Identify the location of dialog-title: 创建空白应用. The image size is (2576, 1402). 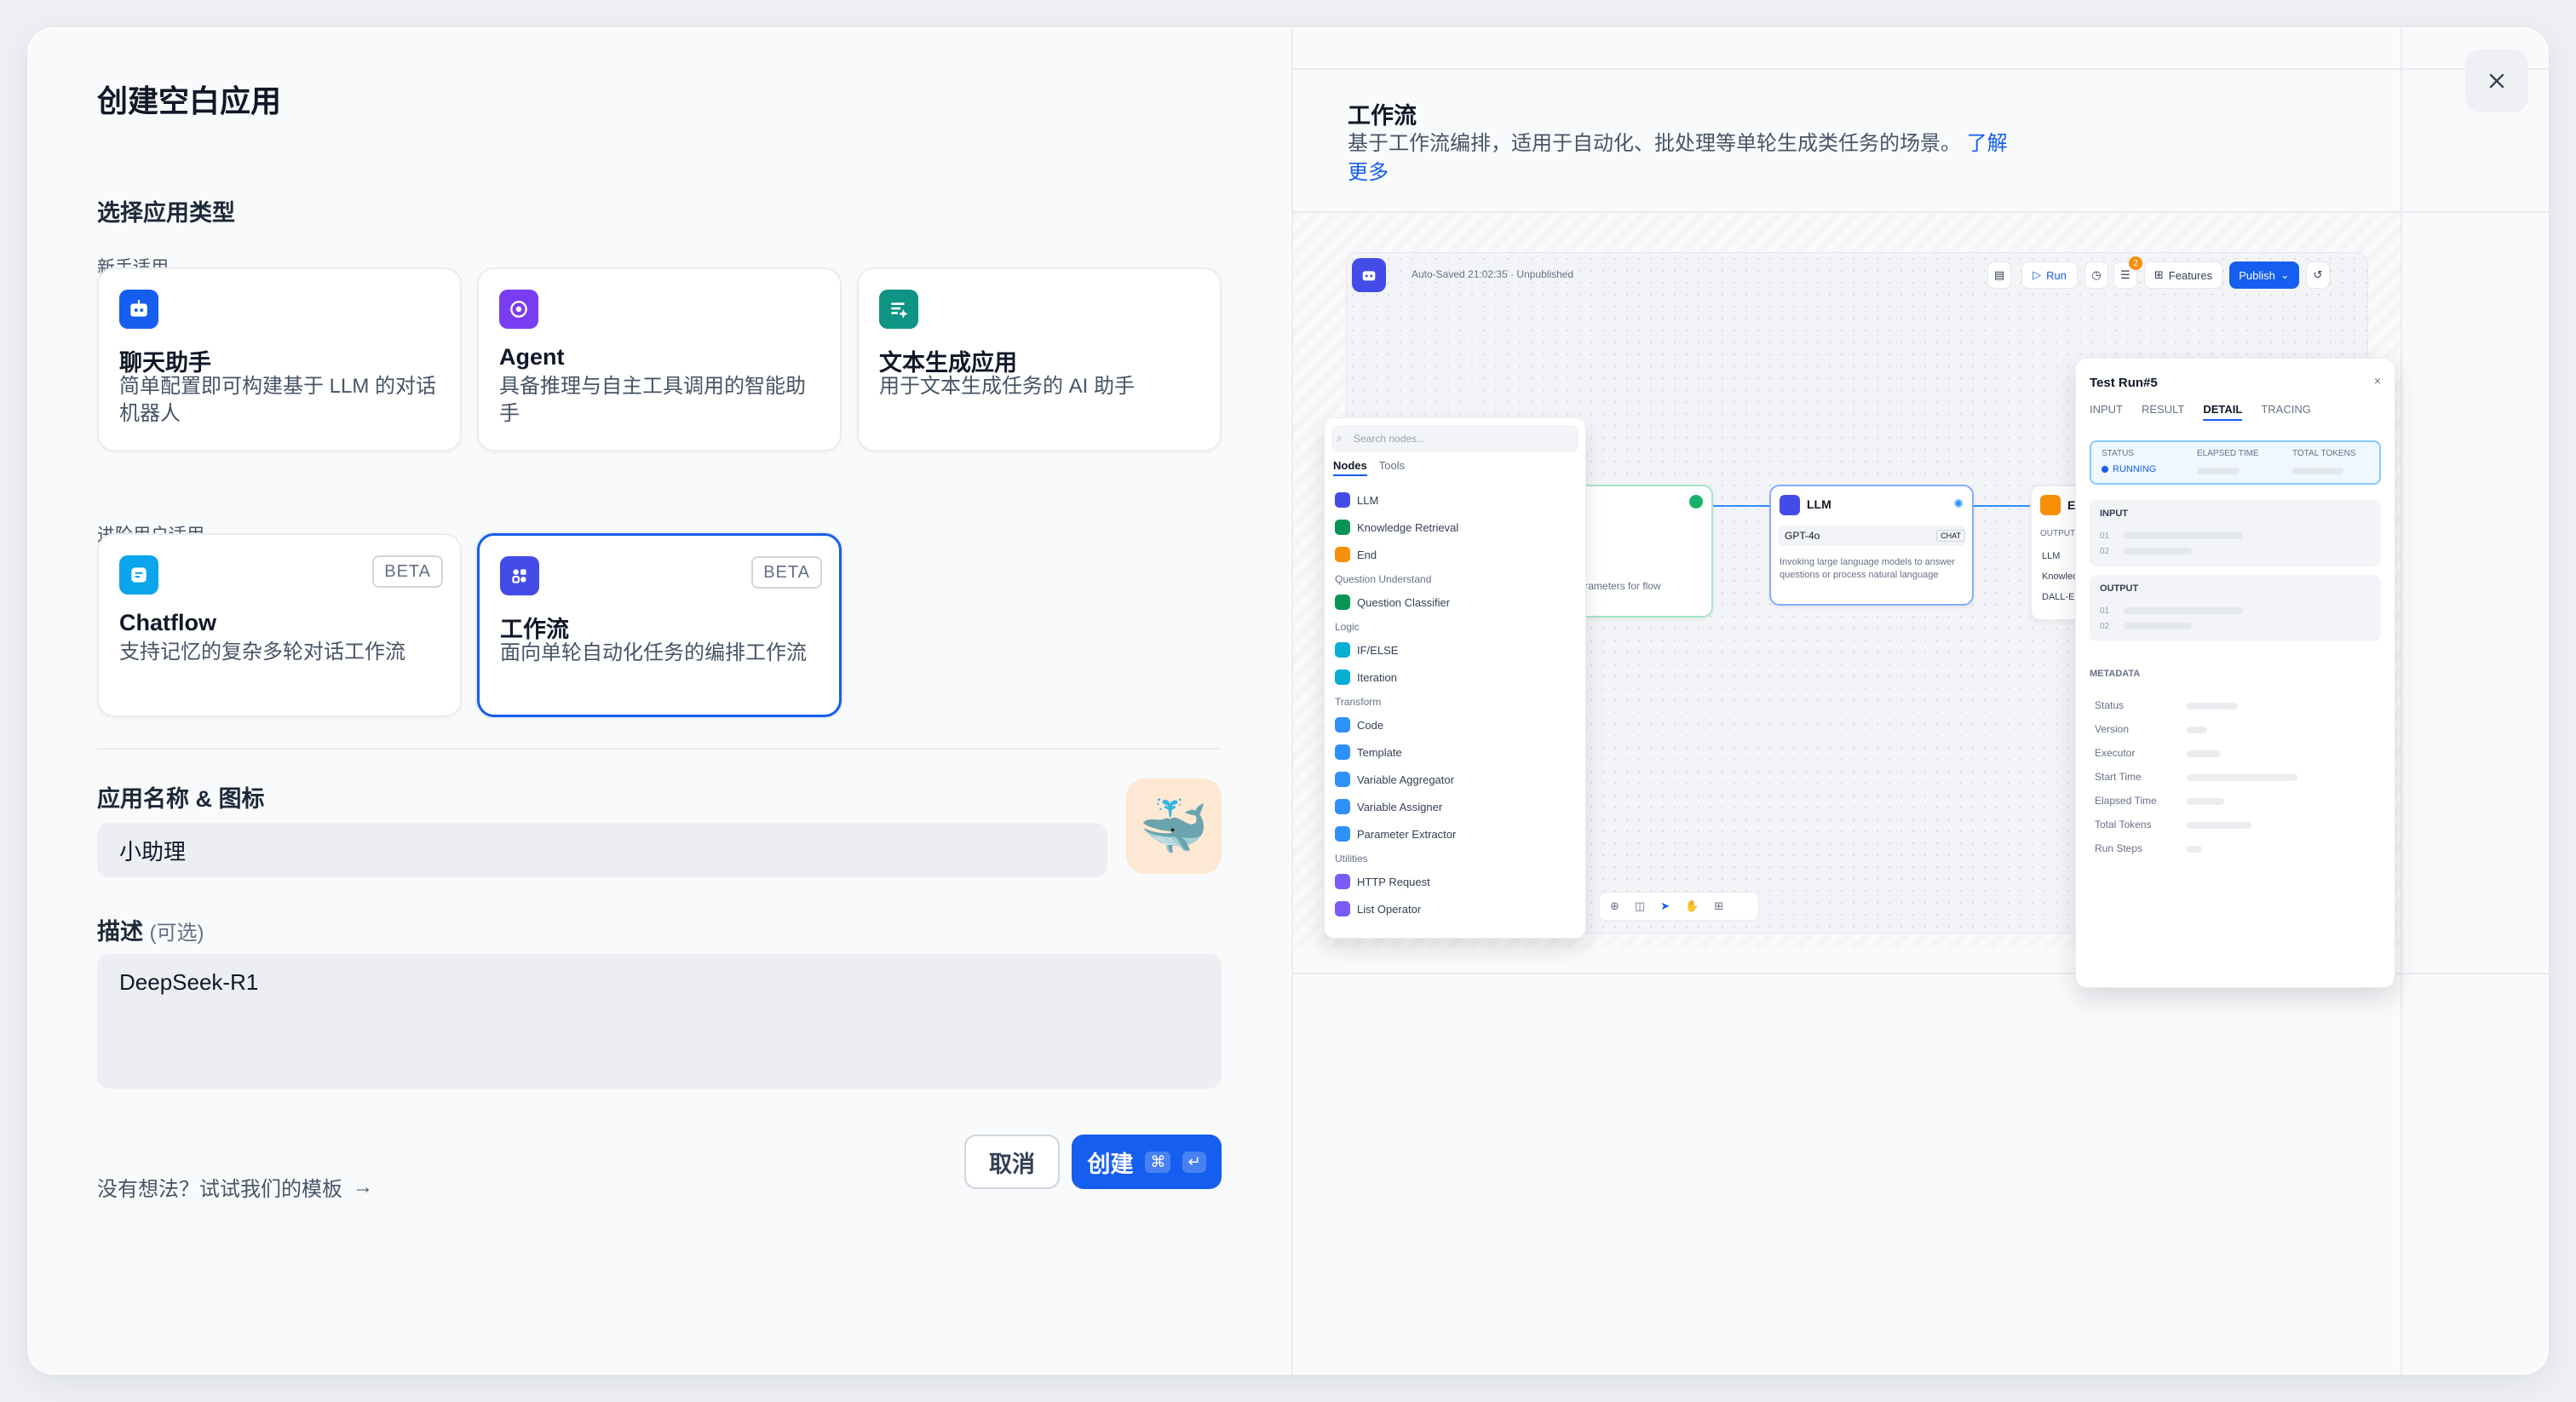
(190, 100).